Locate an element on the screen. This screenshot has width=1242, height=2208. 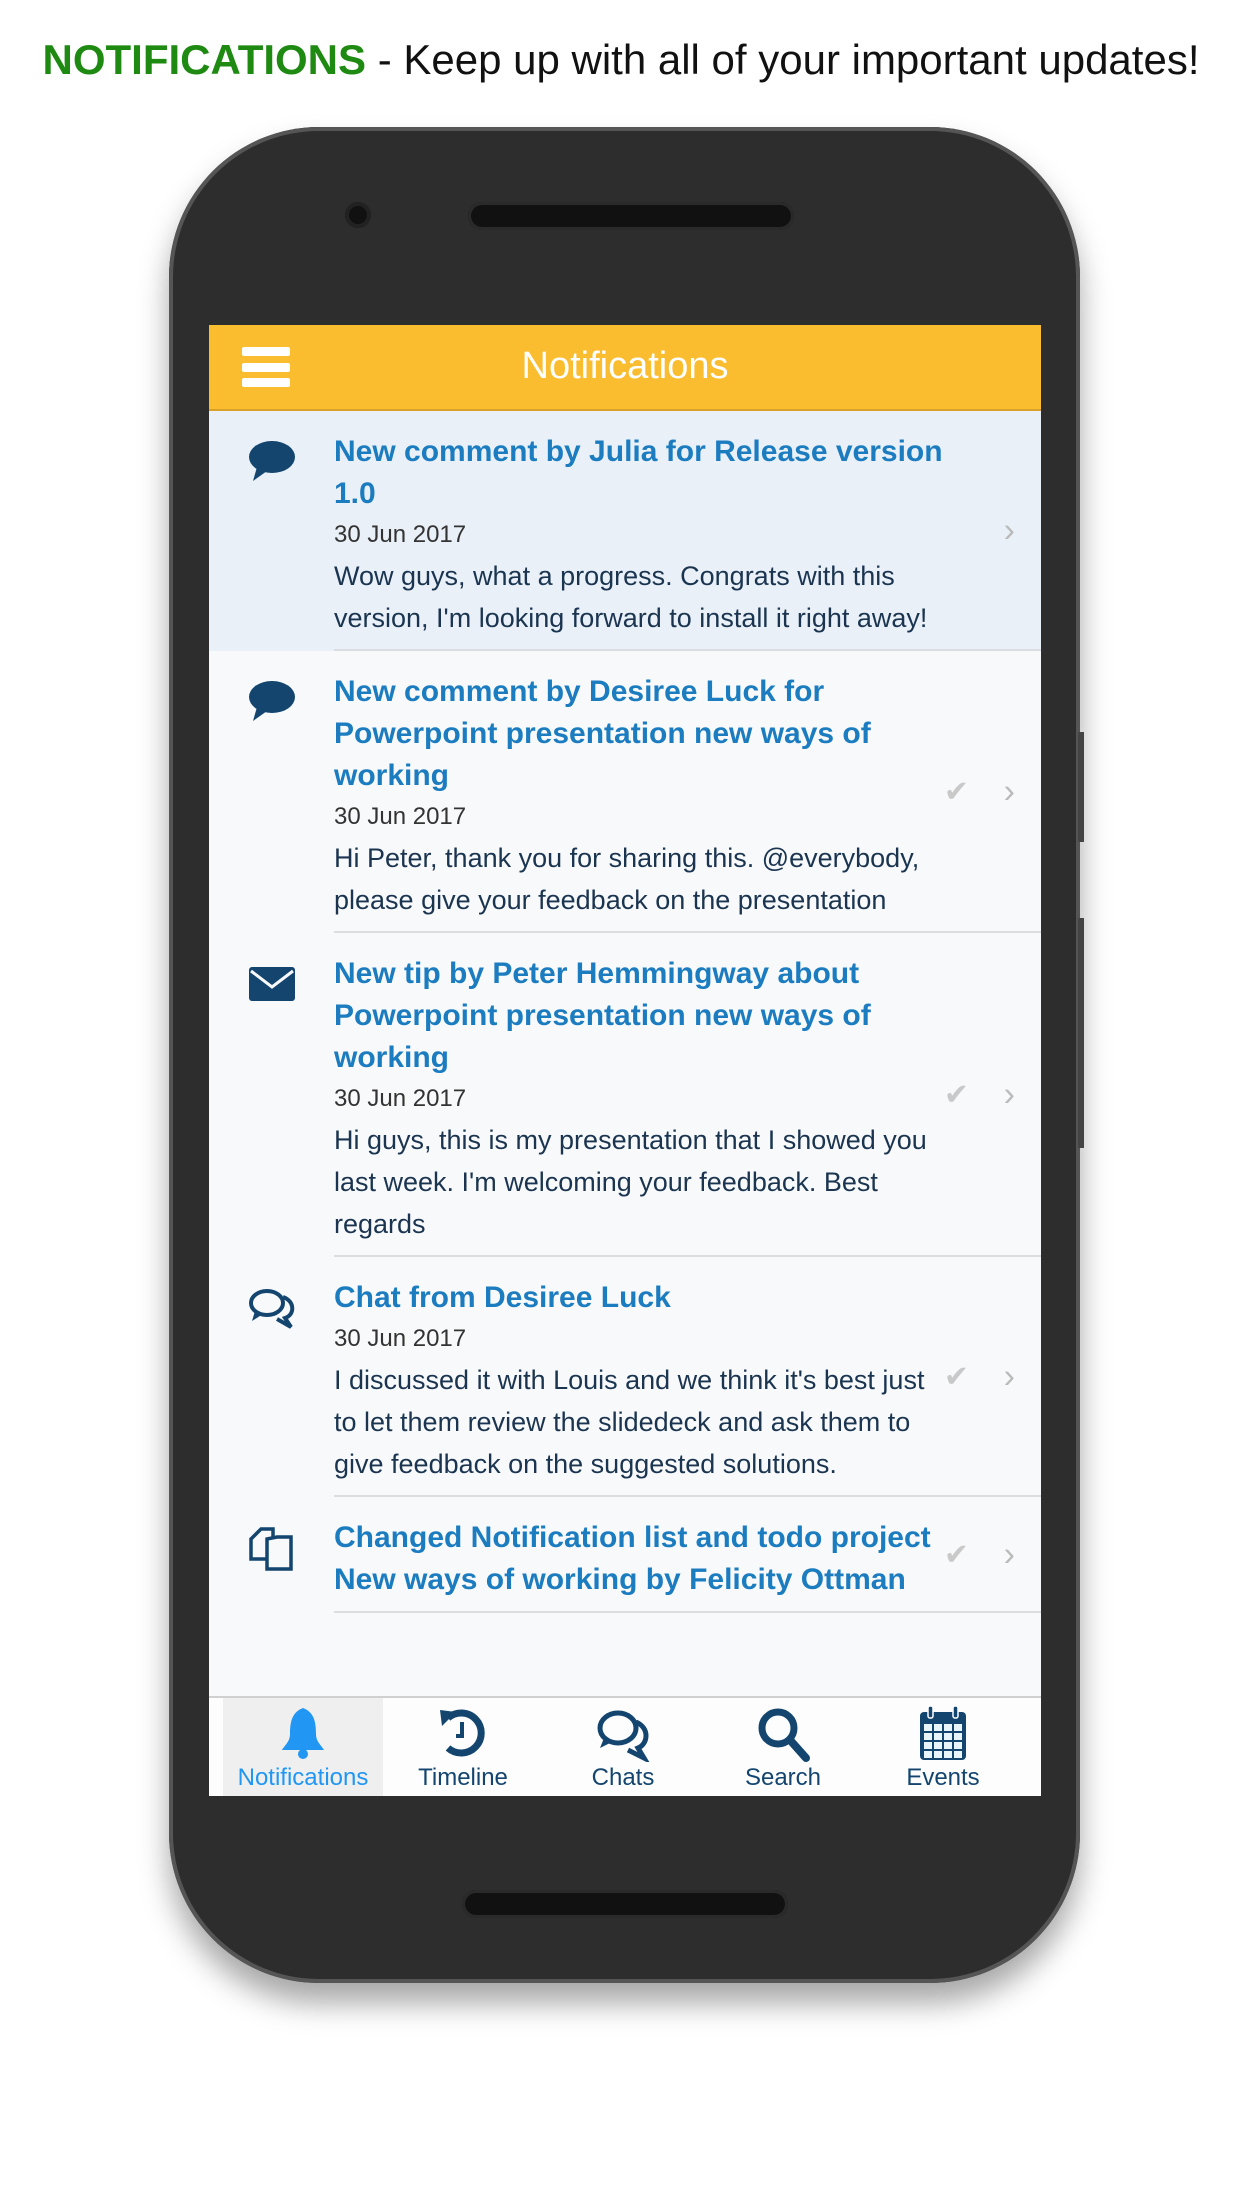
camera is located at coordinates (358, 215).